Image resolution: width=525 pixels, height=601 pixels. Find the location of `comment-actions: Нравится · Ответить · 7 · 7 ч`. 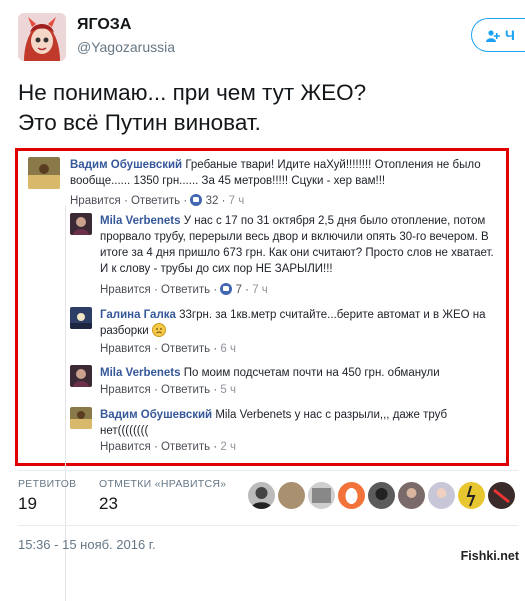

comment-actions: Нравится · Ответить · 7 · 7 ч is located at coordinates (184, 289).